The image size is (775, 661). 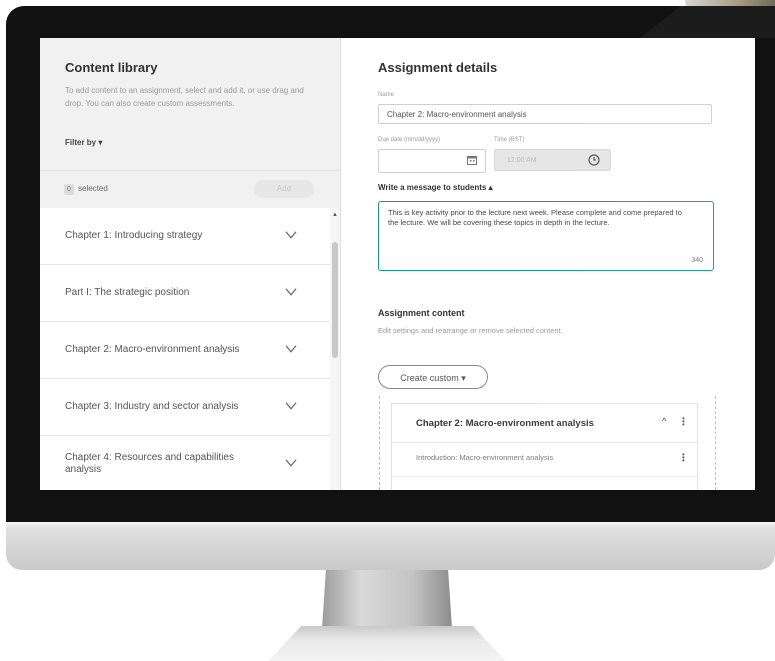 What do you see at coordinates (390, 525) in the screenshot?
I see `monitor-chin-highlight` at bounding box center [390, 525].